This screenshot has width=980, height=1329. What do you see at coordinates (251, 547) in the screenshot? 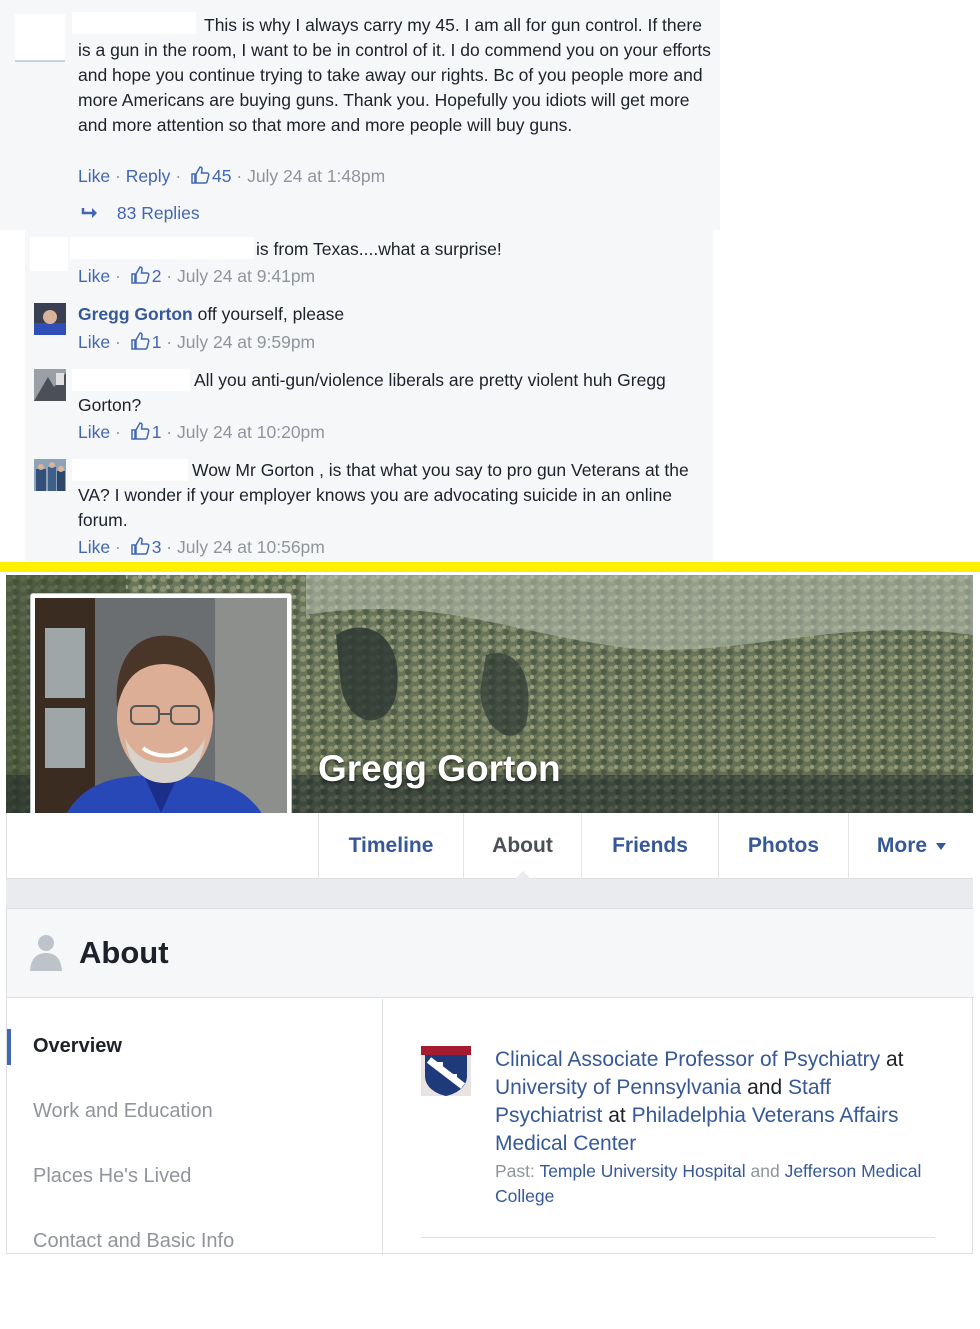
I see `timestamp: July 24 at 10:56pm` at bounding box center [251, 547].